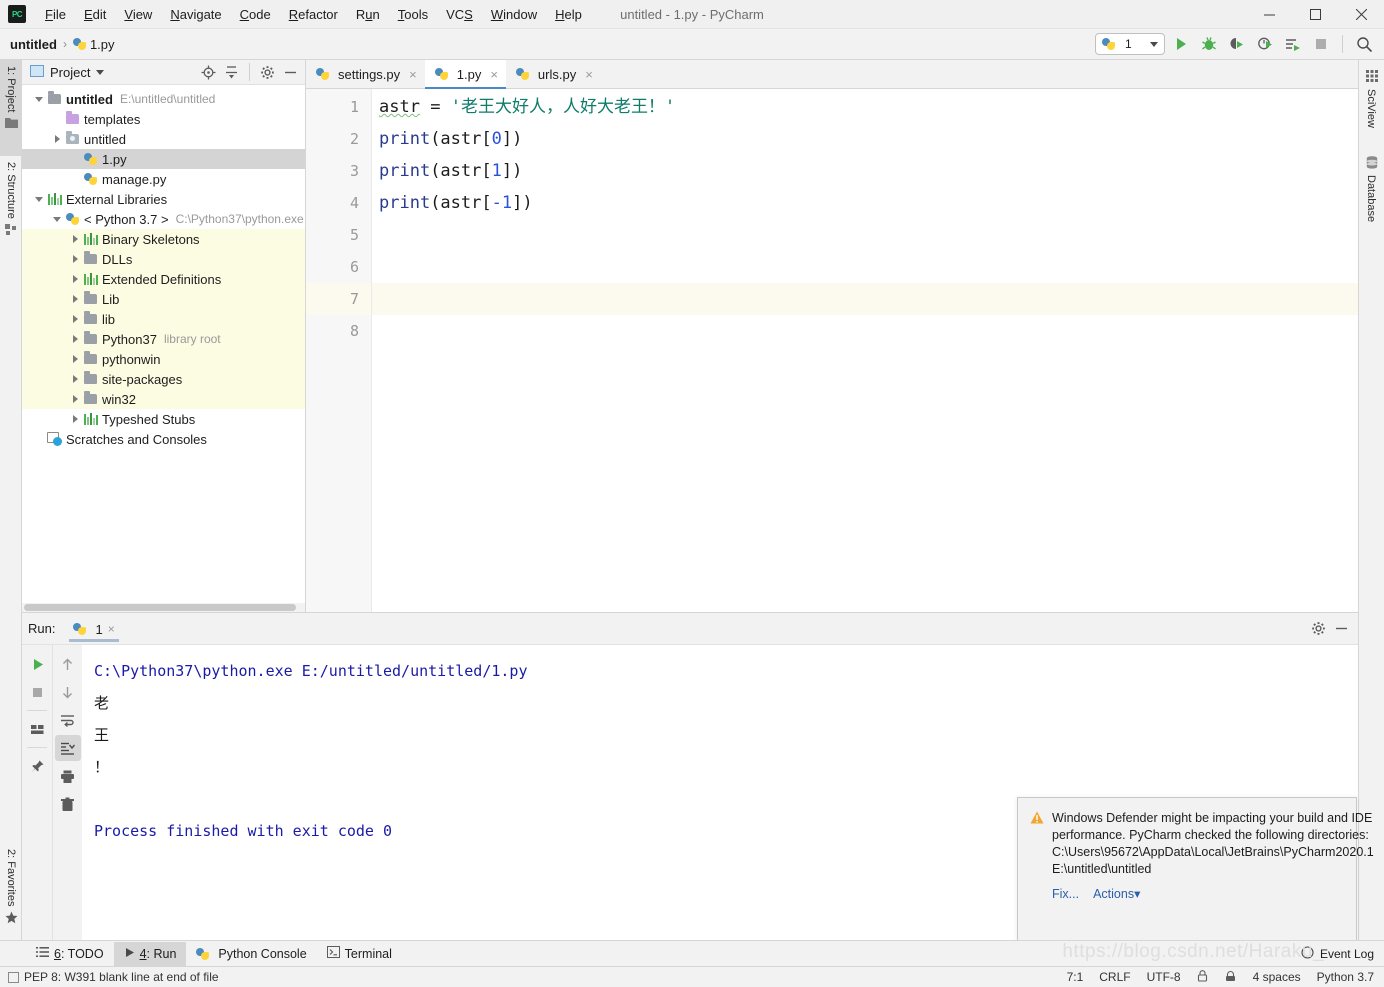 Image resolution: width=1384 pixels, height=987 pixels. What do you see at coordinates (68, 804) in the screenshot?
I see `clear-all-button` at bounding box center [68, 804].